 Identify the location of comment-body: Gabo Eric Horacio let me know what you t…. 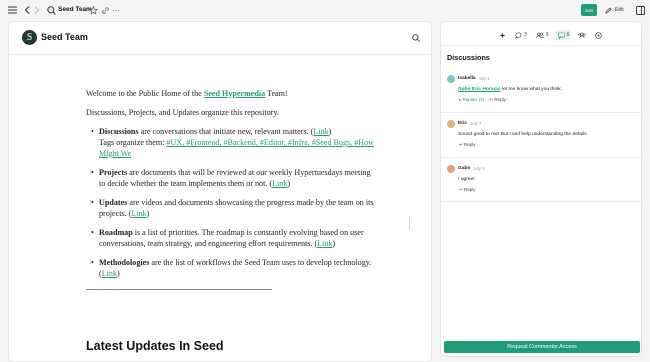
(510, 89).